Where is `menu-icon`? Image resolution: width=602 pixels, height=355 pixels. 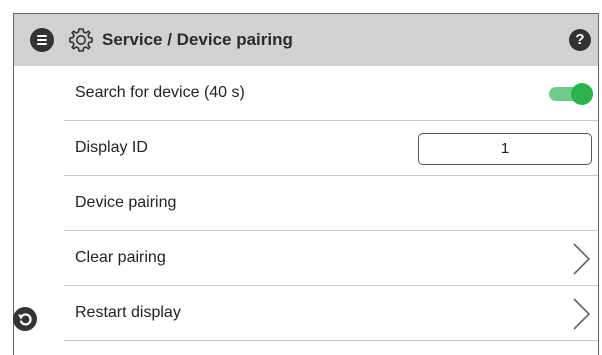
menu-icon is located at coordinates (42, 40).